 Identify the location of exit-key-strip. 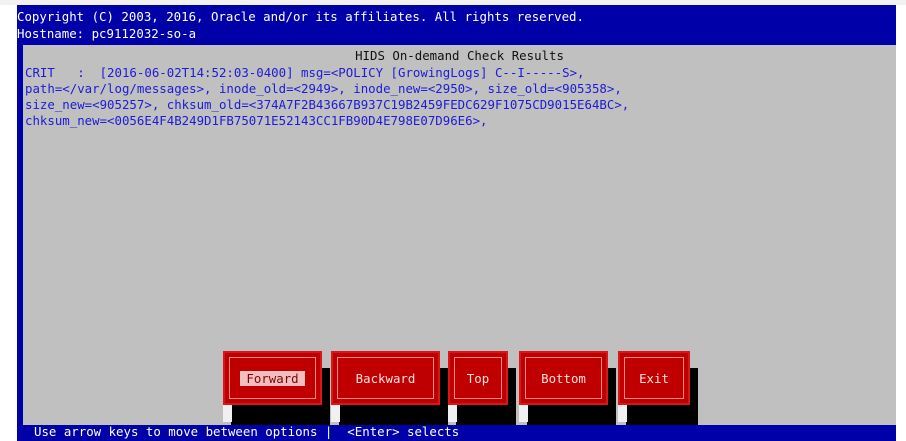
(622, 413).